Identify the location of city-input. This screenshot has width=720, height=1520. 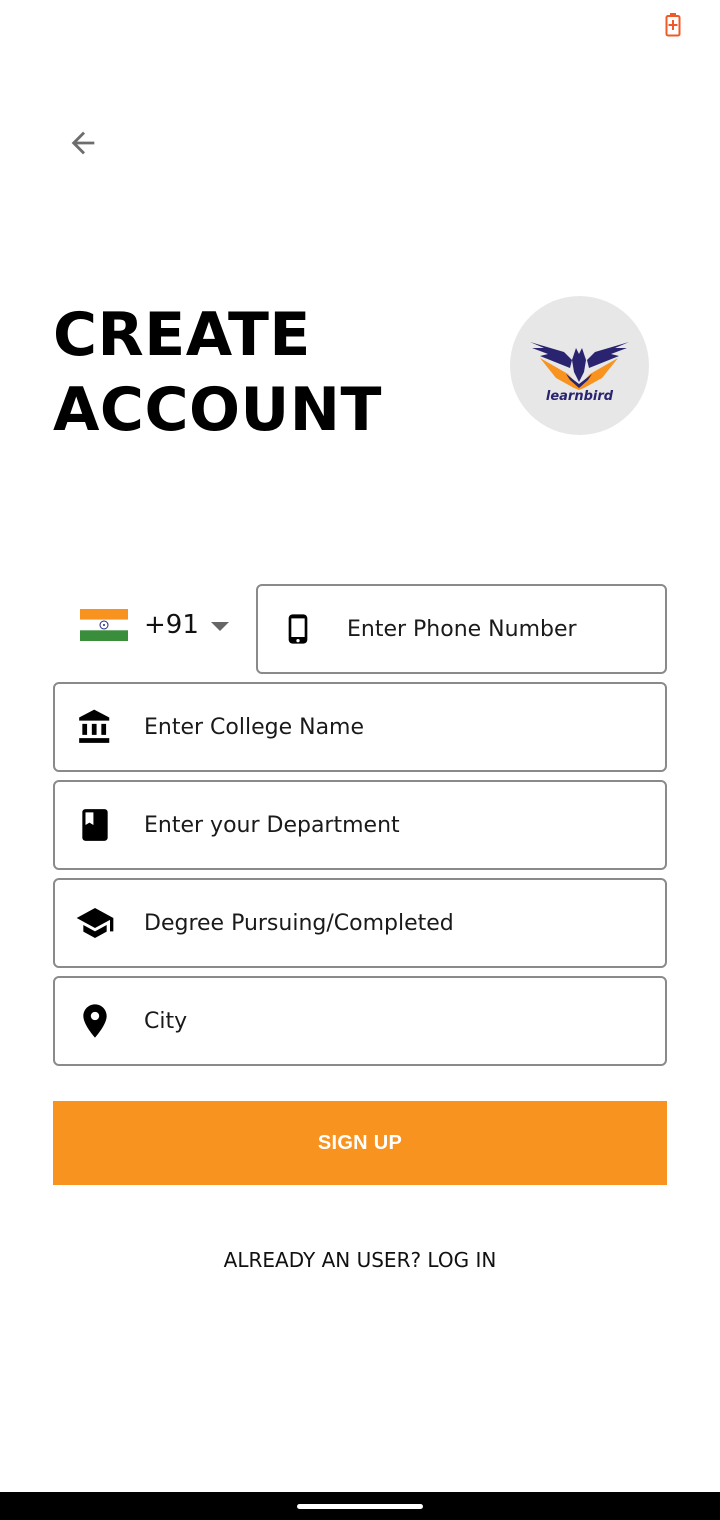
(396, 1021).